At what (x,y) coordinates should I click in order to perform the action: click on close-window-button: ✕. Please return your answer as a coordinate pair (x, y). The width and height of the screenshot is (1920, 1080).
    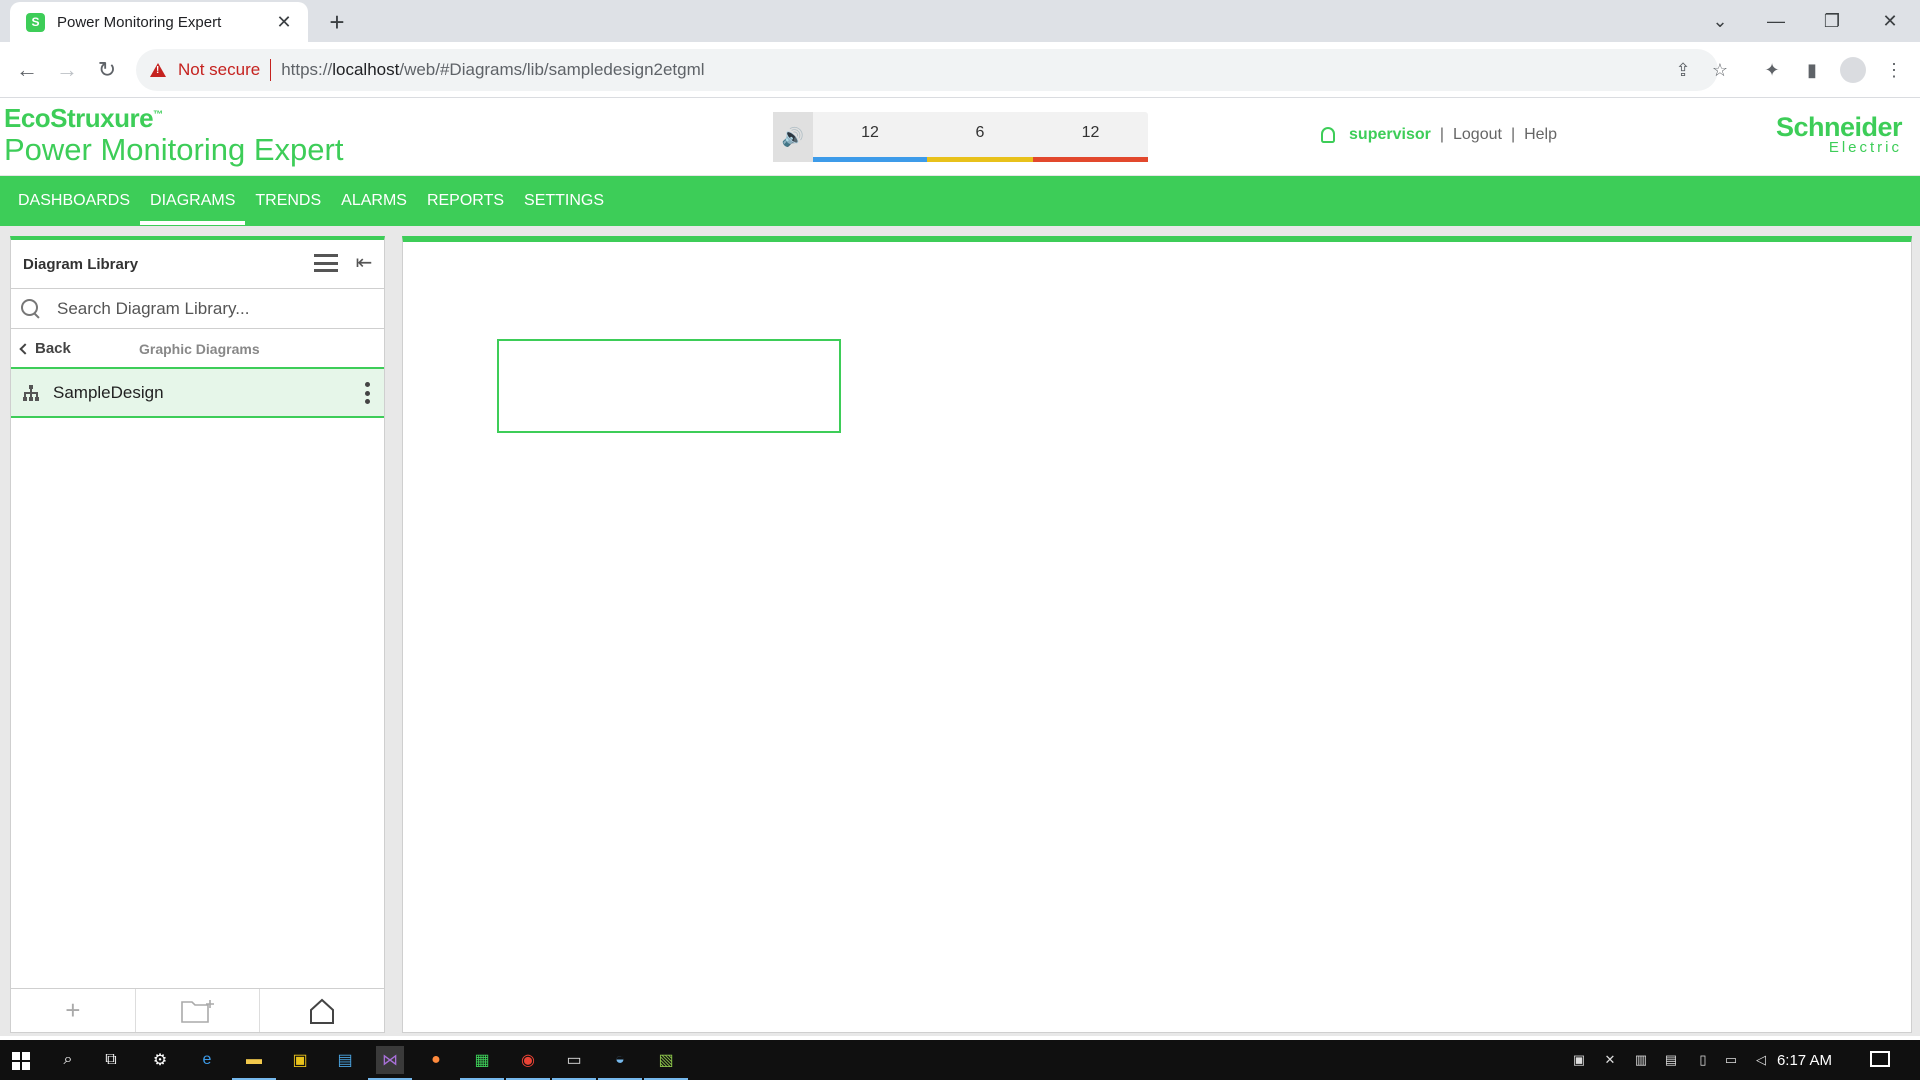
    Looking at the image, I should click on (1890, 21).